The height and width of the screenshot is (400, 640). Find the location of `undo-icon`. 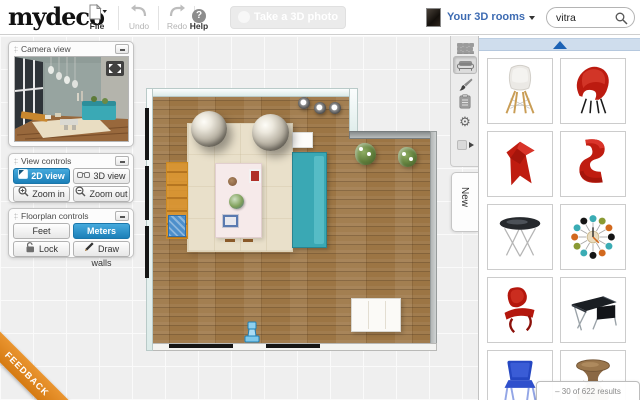

undo-icon is located at coordinates (139, 12).